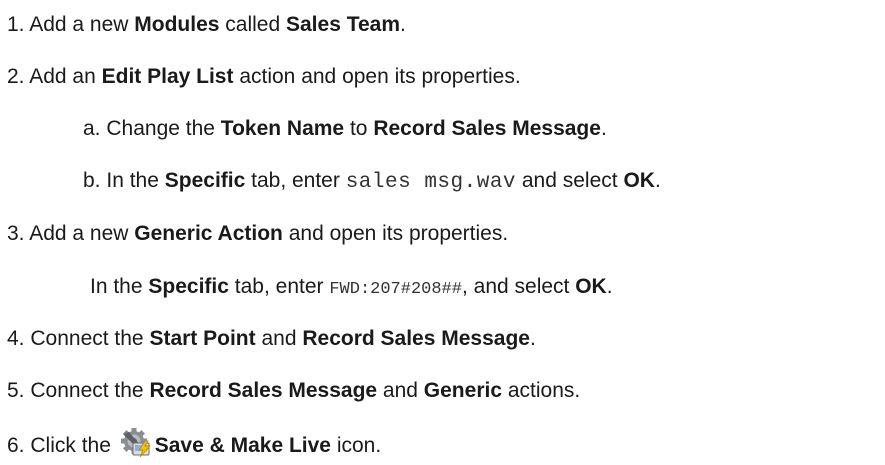 The height and width of the screenshot is (465, 885). Describe the element at coordinates (208, 233) in the screenshot. I see `ui-term: Generic Action` at that location.